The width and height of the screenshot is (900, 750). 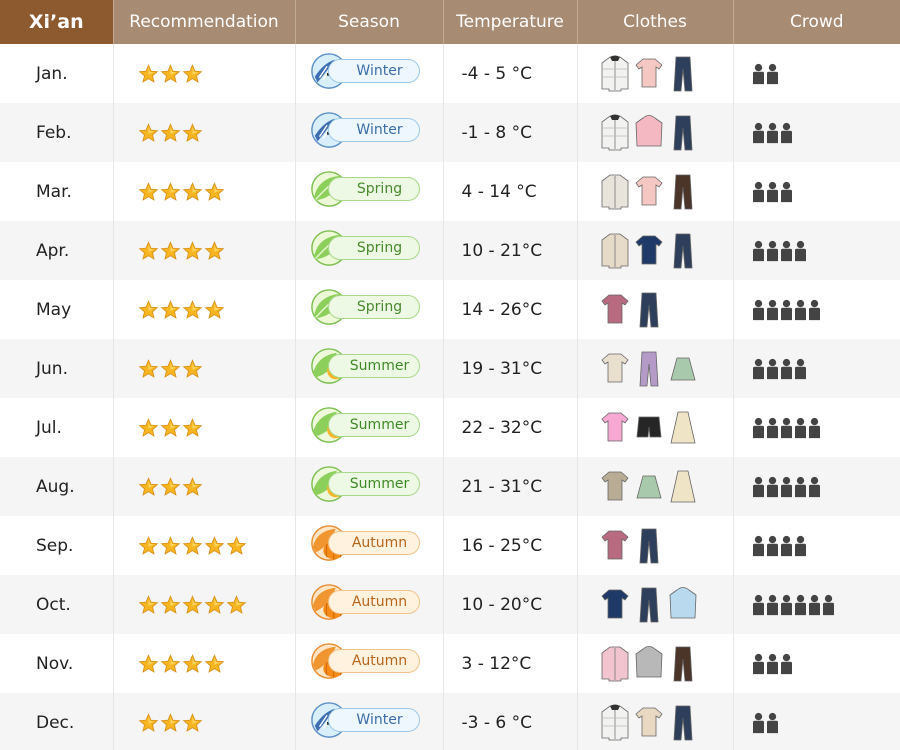 What do you see at coordinates (648, 486) in the screenshot?
I see `green-skirt-icon` at bounding box center [648, 486].